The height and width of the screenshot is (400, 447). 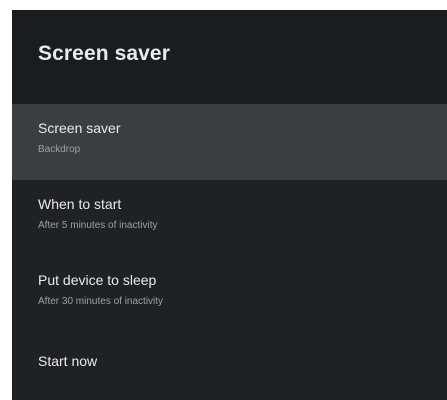 What do you see at coordinates (80, 204) in the screenshot?
I see `menu-item-title: When to start` at bounding box center [80, 204].